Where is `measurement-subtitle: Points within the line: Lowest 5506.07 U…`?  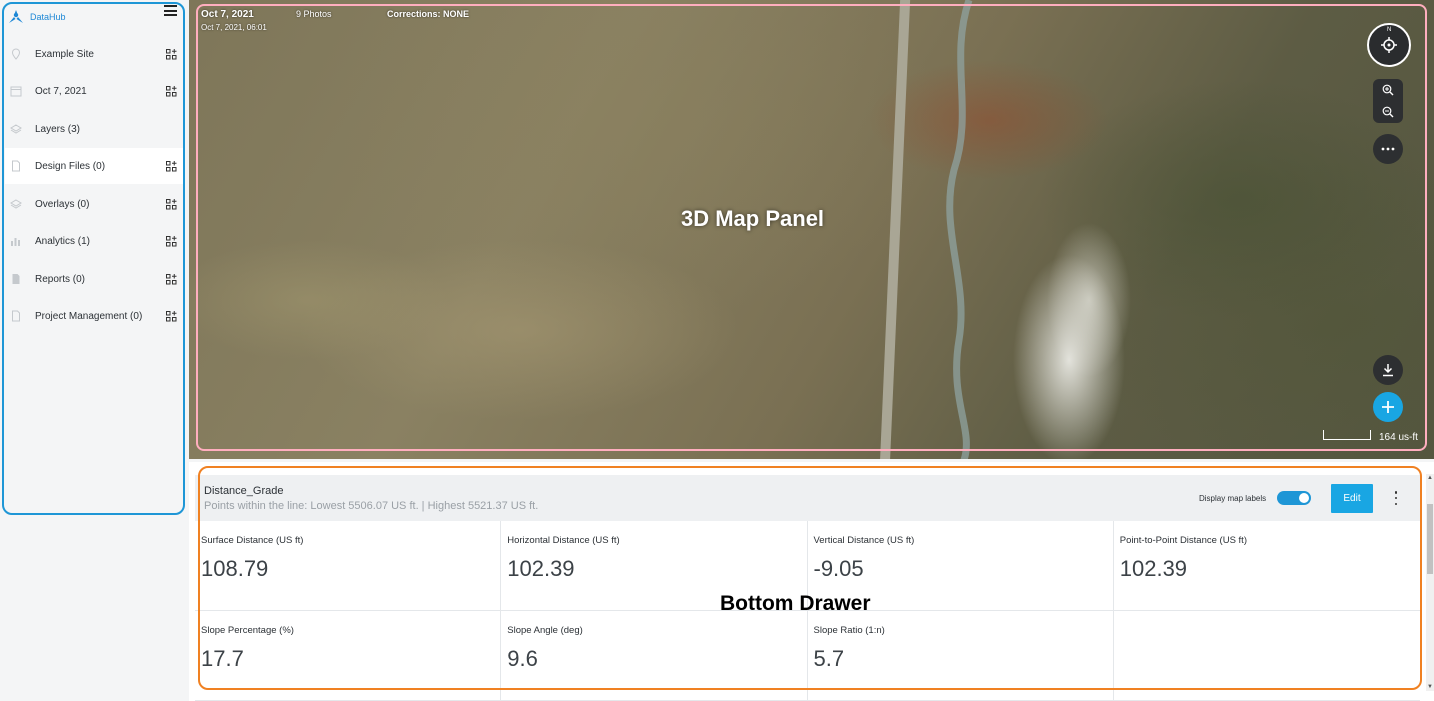
measurement-subtitle: Points within the line: Lowest 5506.07 U… is located at coordinates (371, 506).